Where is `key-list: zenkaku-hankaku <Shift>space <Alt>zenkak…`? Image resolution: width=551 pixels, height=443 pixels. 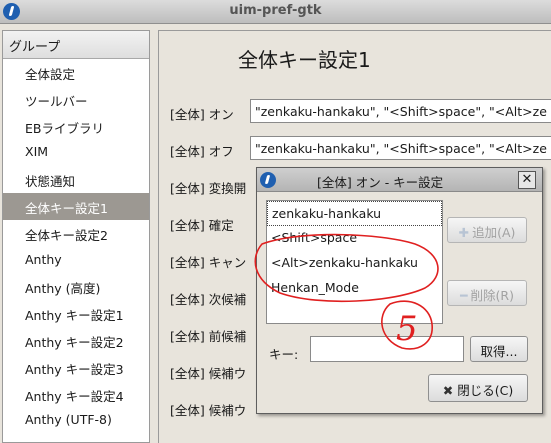
key-list: zenkaku-hankaku <Shift>space <Alt>zenkak… is located at coordinates (354, 262).